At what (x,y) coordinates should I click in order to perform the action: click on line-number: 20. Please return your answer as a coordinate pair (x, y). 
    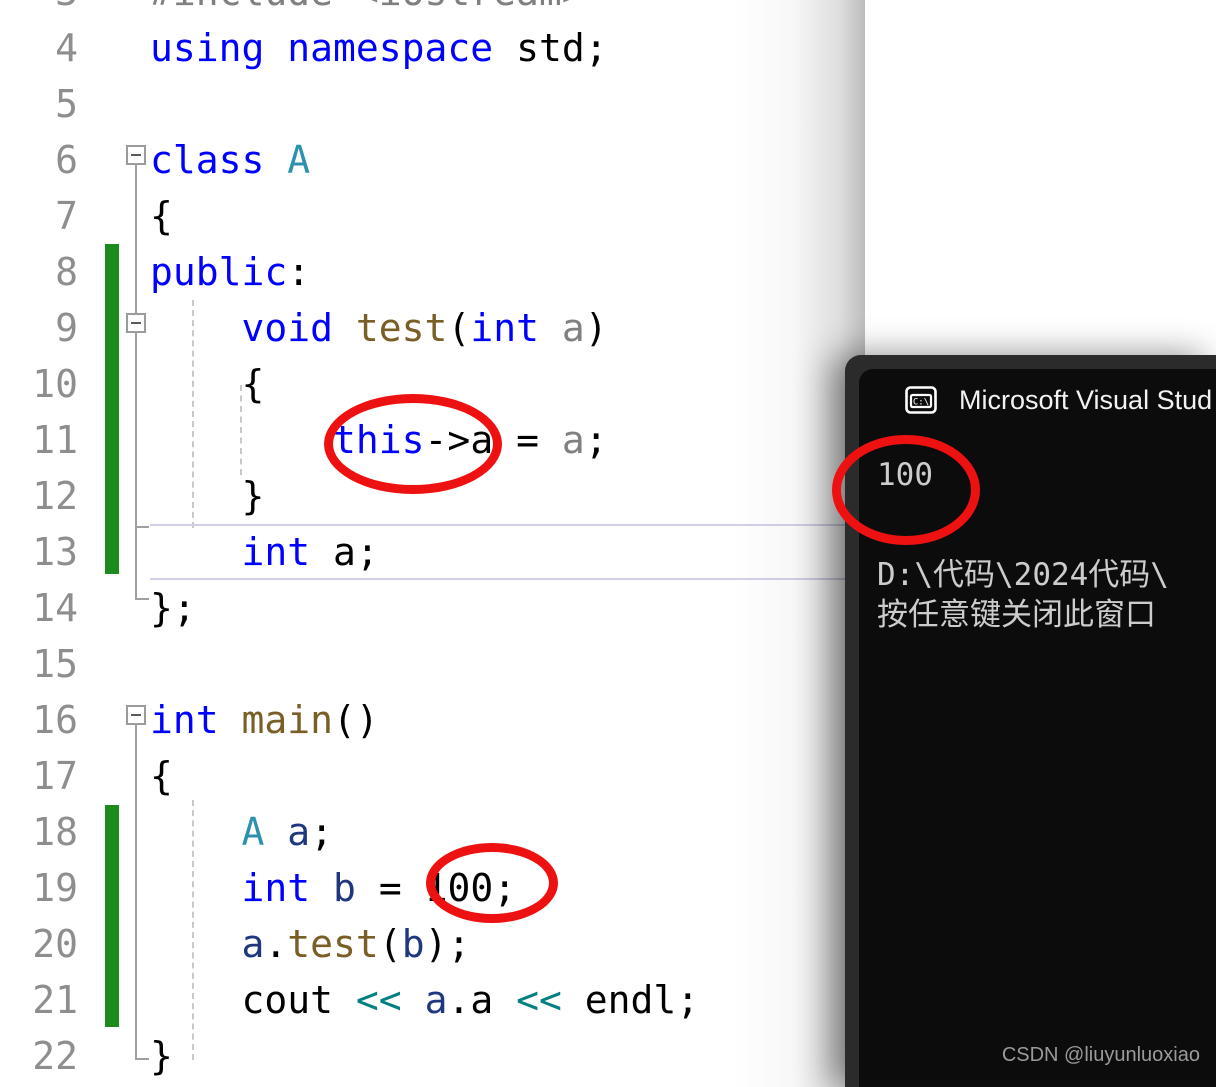
    Looking at the image, I should click on (55, 944).